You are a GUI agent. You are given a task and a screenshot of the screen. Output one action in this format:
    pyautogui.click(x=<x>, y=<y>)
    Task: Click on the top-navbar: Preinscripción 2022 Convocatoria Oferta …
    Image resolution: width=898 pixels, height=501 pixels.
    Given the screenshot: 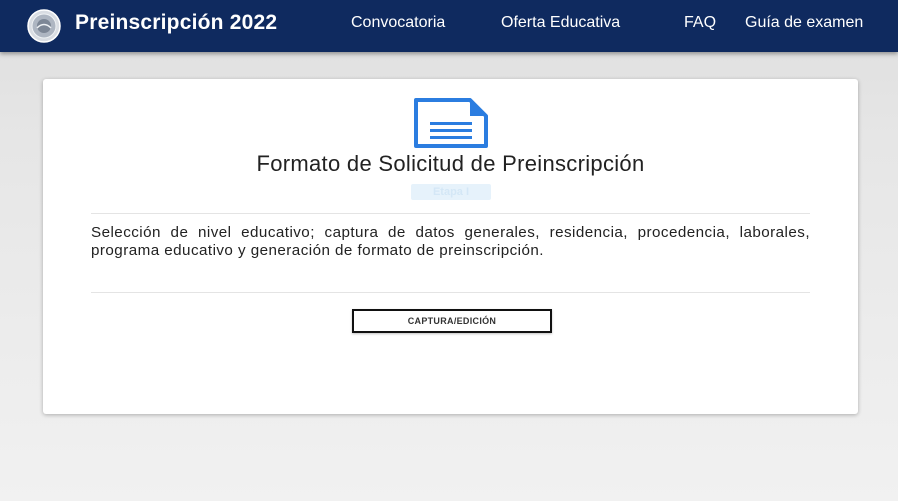 What is the action you would take?
    pyautogui.click(x=449, y=26)
    